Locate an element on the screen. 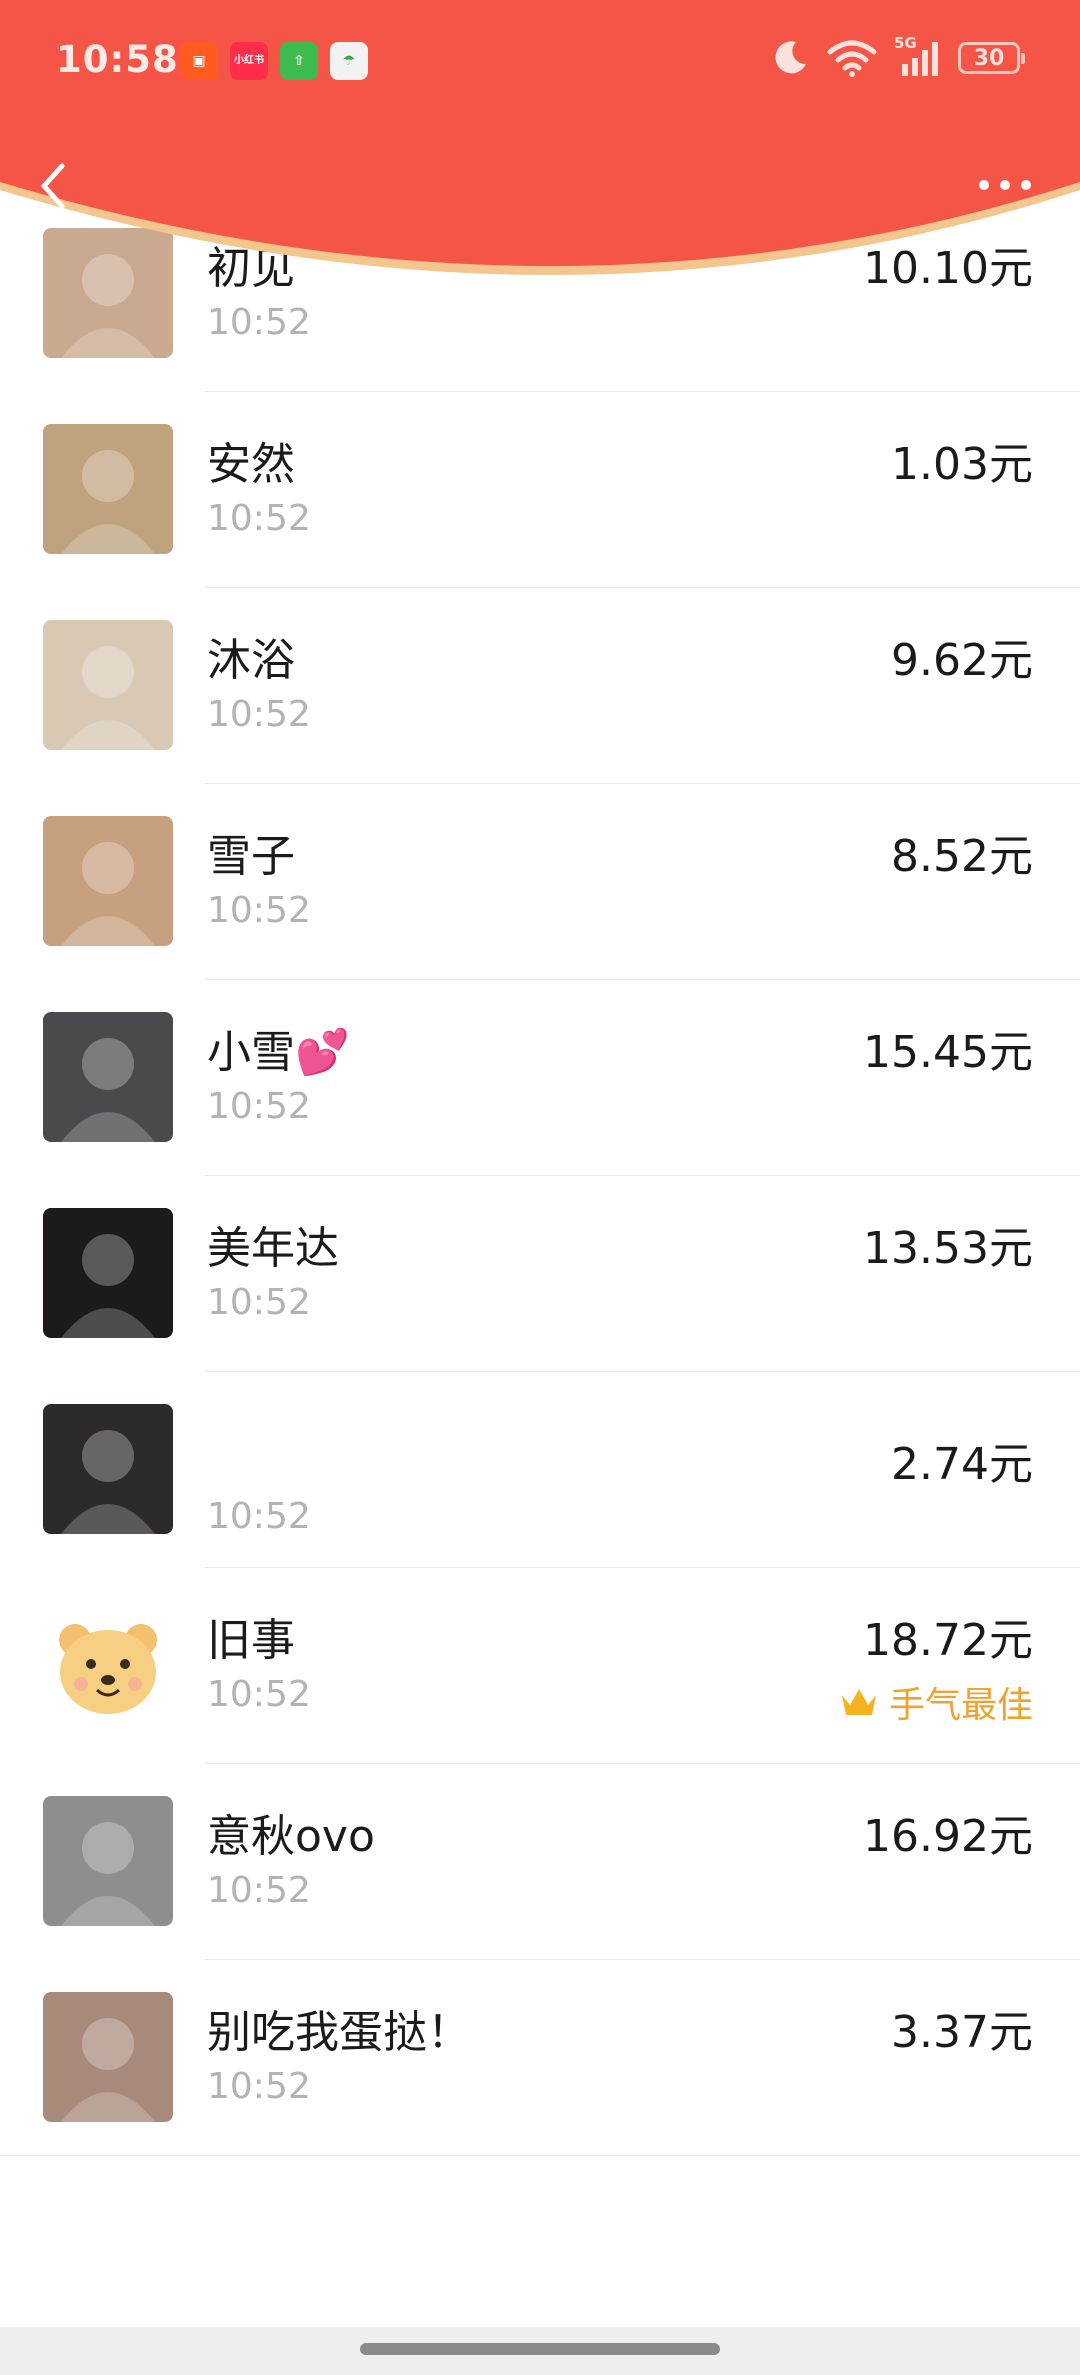 The height and width of the screenshot is (2375, 1080). chevron-left-icon is located at coordinates (53, 186).